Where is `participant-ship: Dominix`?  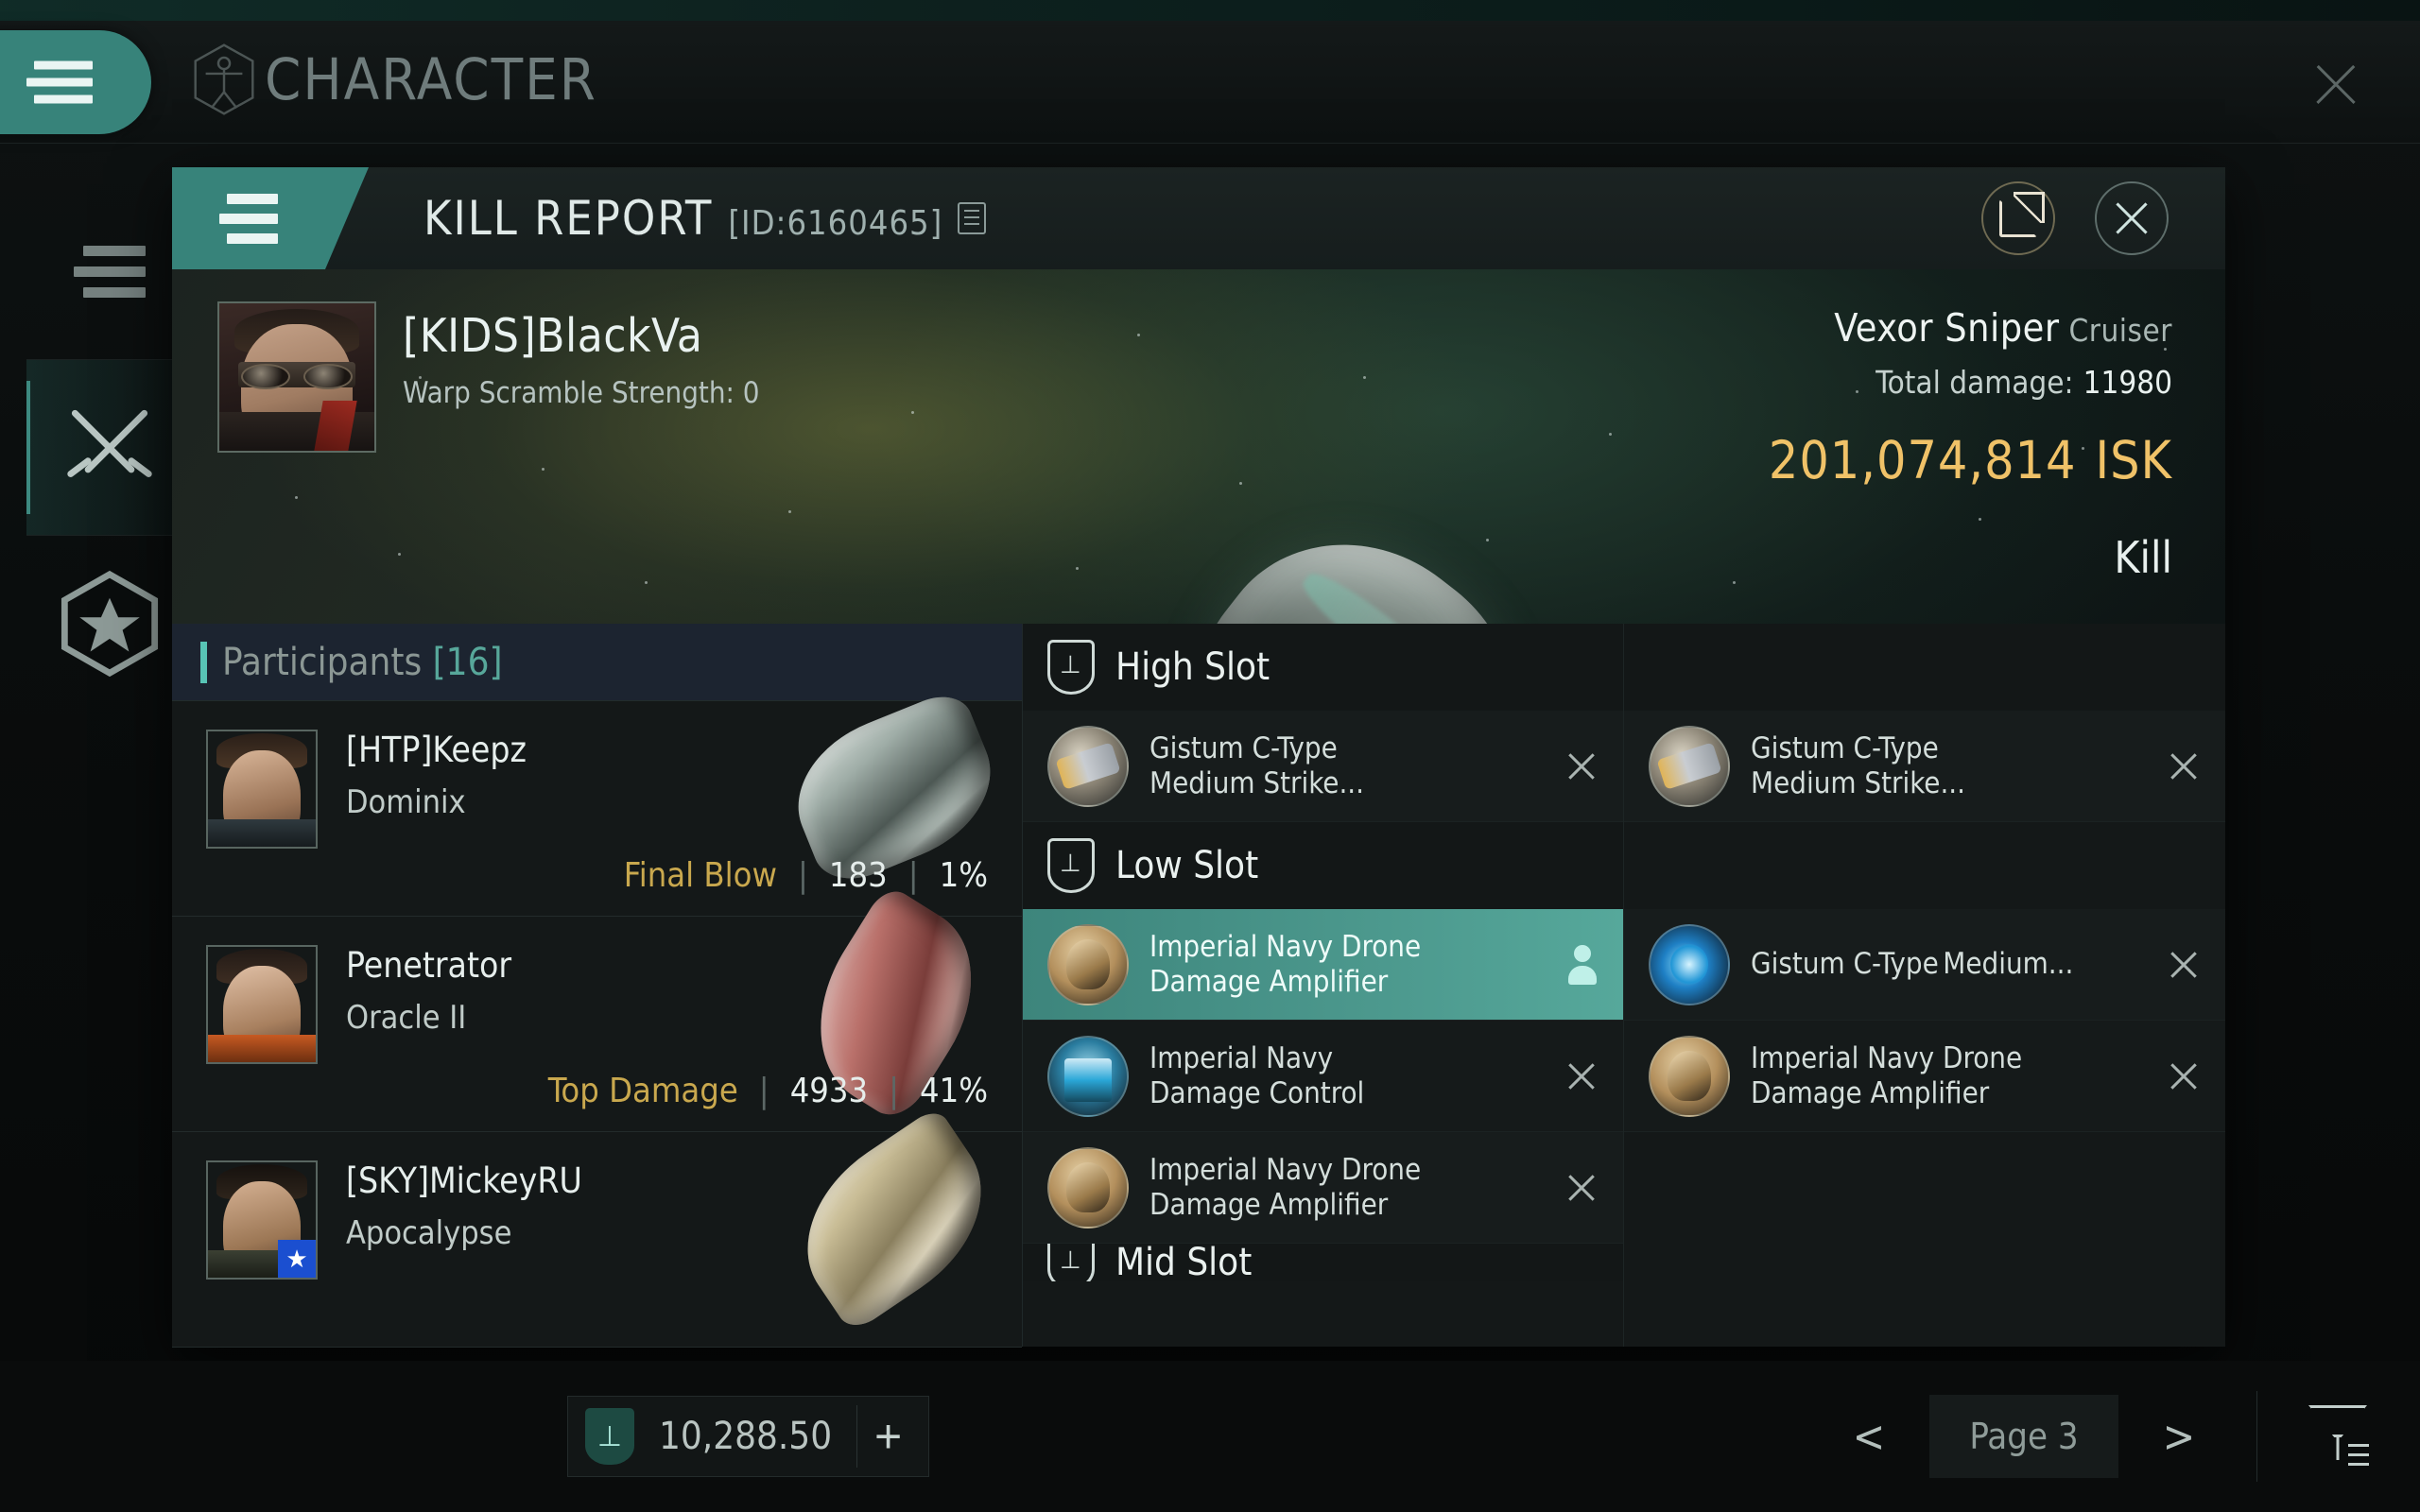
participant-ship: Dominix is located at coordinates (406, 802).